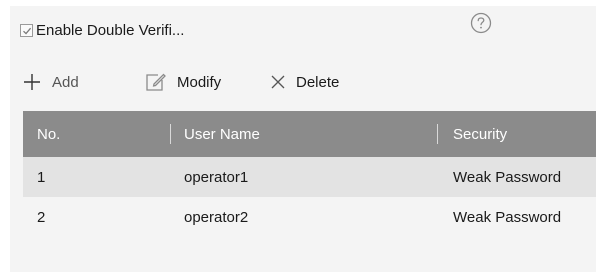 The image size is (600, 278). What do you see at coordinates (156, 82) in the screenshot?
I see `edit-icon` at bounding box center [156, 82].